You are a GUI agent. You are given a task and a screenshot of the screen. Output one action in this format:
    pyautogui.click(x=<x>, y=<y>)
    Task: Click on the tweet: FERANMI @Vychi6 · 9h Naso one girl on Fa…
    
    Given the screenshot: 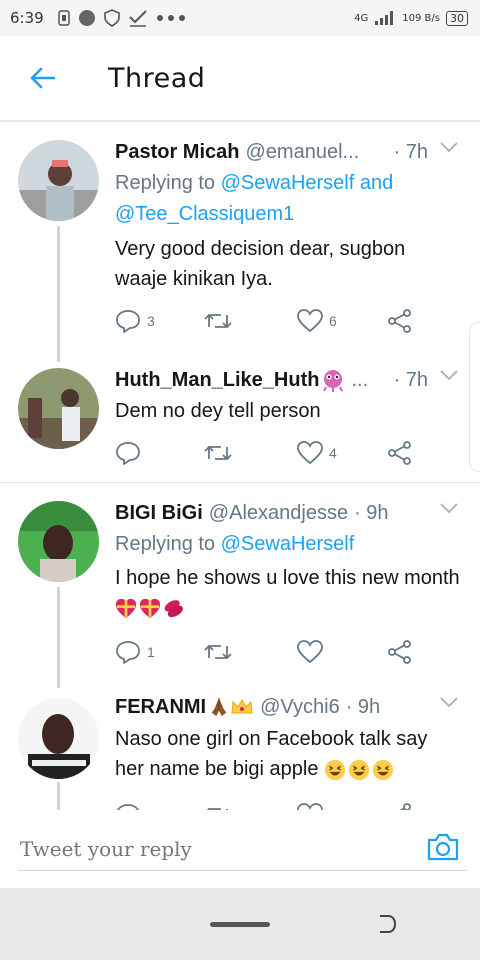 What is the action you would take?
    pyautogui.click(x=240, y=749)
    